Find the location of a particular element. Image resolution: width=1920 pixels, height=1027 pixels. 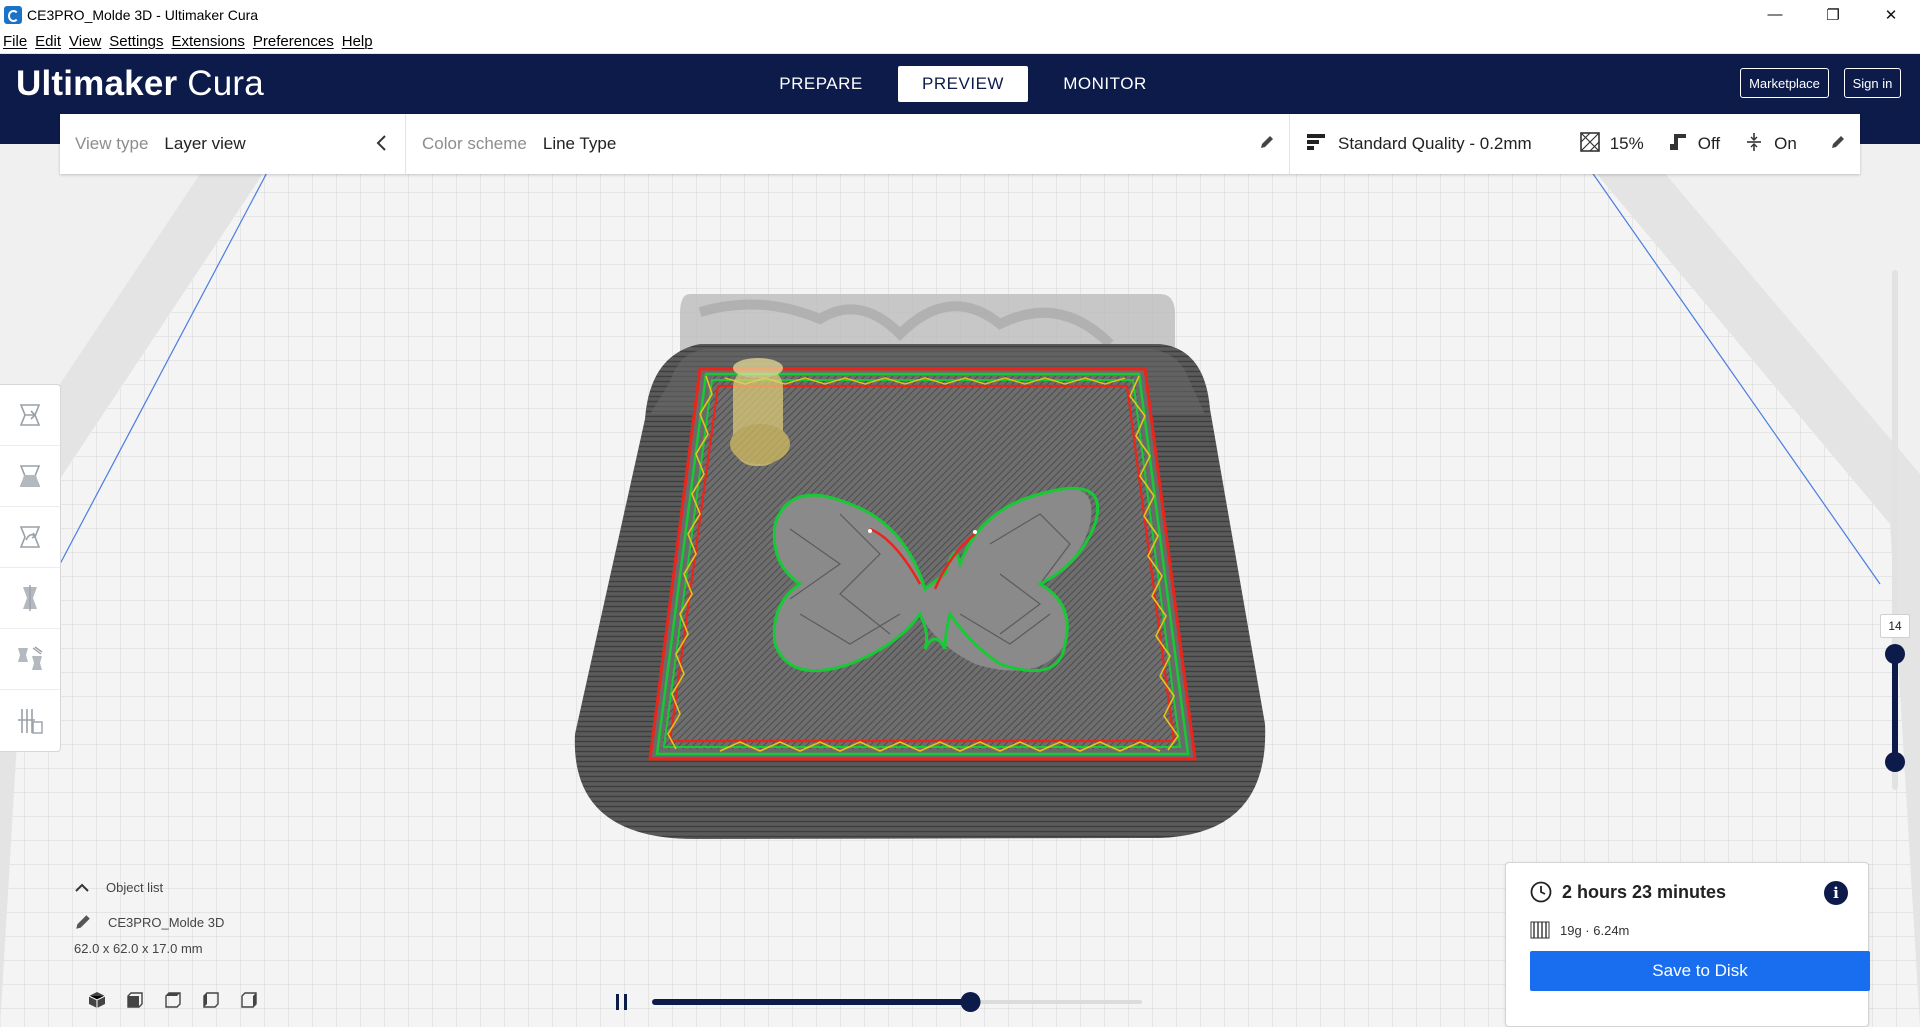

material-usage: 19g · 6.24m is located at coordinates (1595, 930).